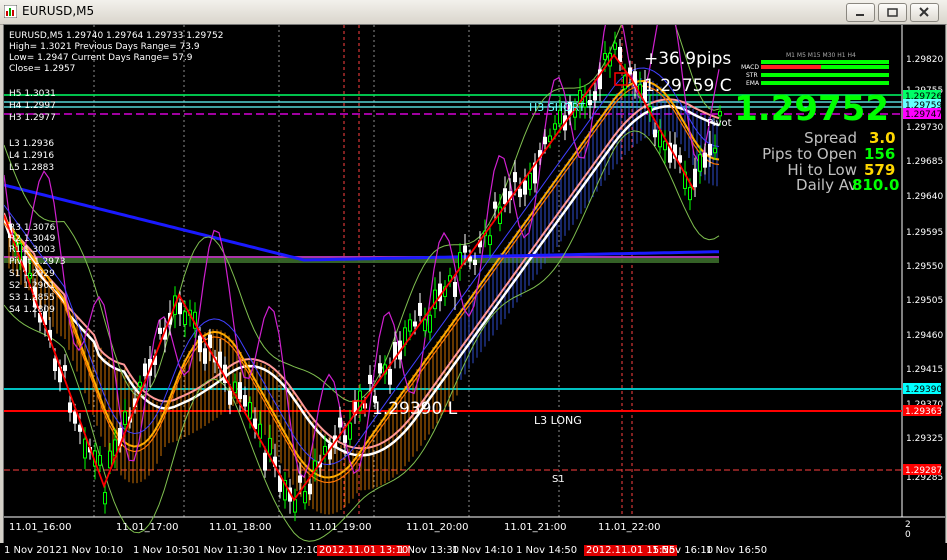 The image size is (947, 560). Describe the element at coordinates (924, 370) in the screenshot. I see `price-tick-label: 1.29415` at that location.